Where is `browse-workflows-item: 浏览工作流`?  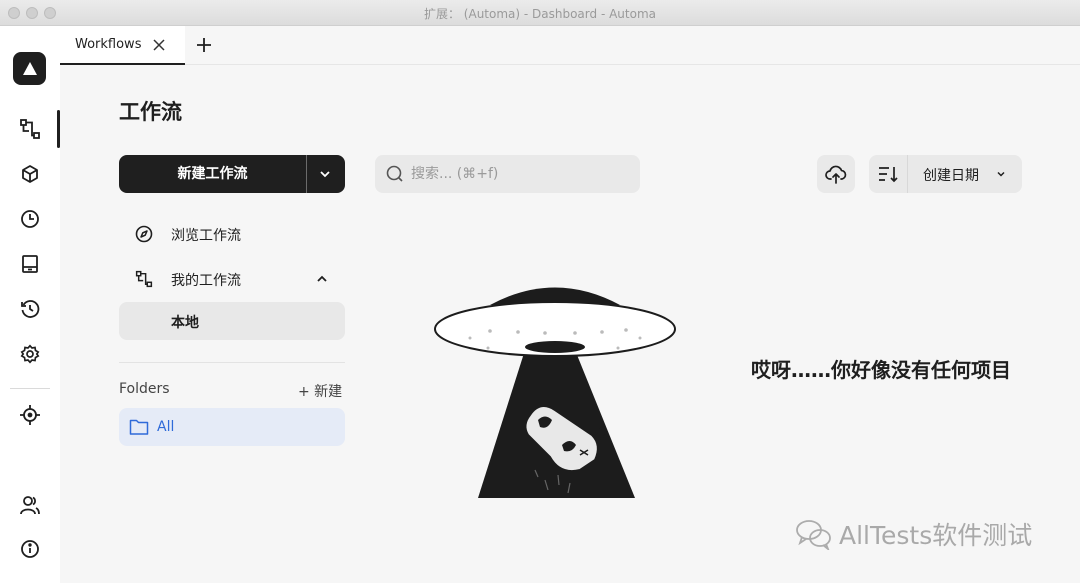 browse-workflows-item: 浏览工作流 is located at coordinates (232, 234).